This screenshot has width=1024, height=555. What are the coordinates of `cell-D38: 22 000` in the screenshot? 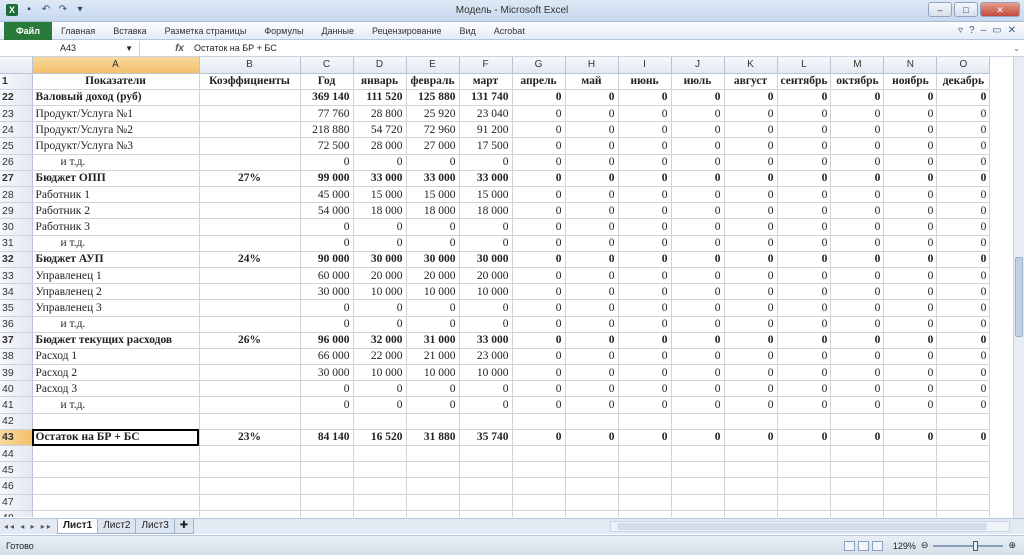 It's located at (380, 357).